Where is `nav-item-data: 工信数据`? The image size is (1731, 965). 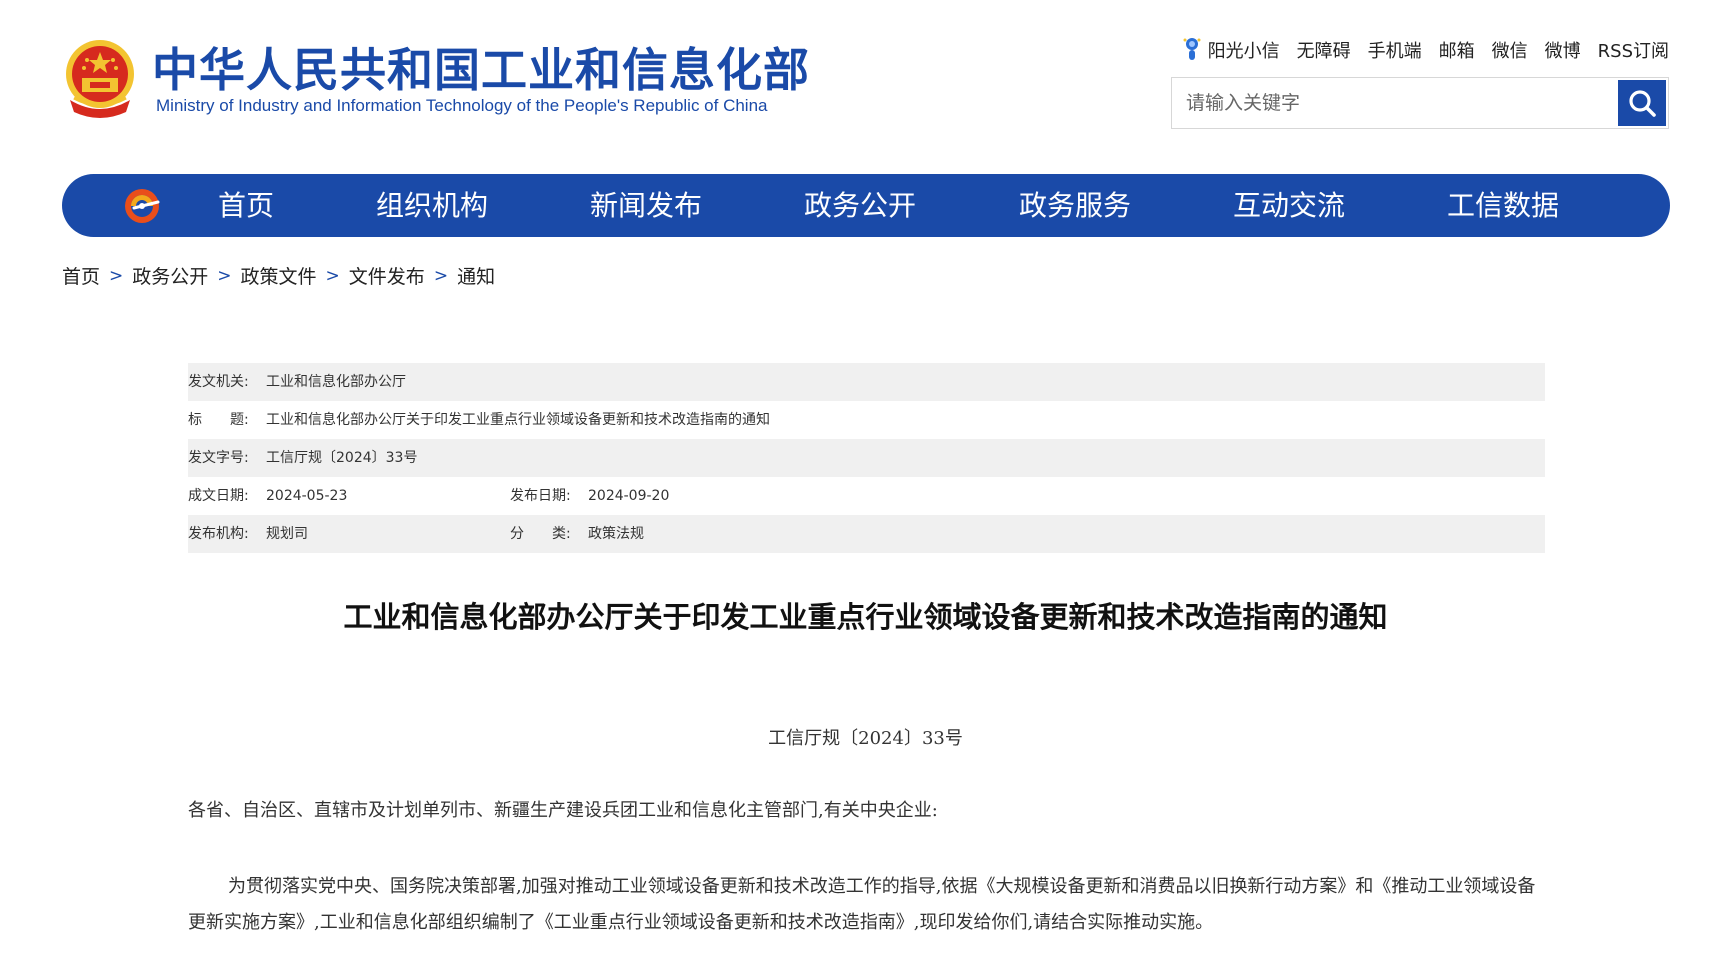
nav-item-data: 工信数据 is located at coordinates (1503, 205).